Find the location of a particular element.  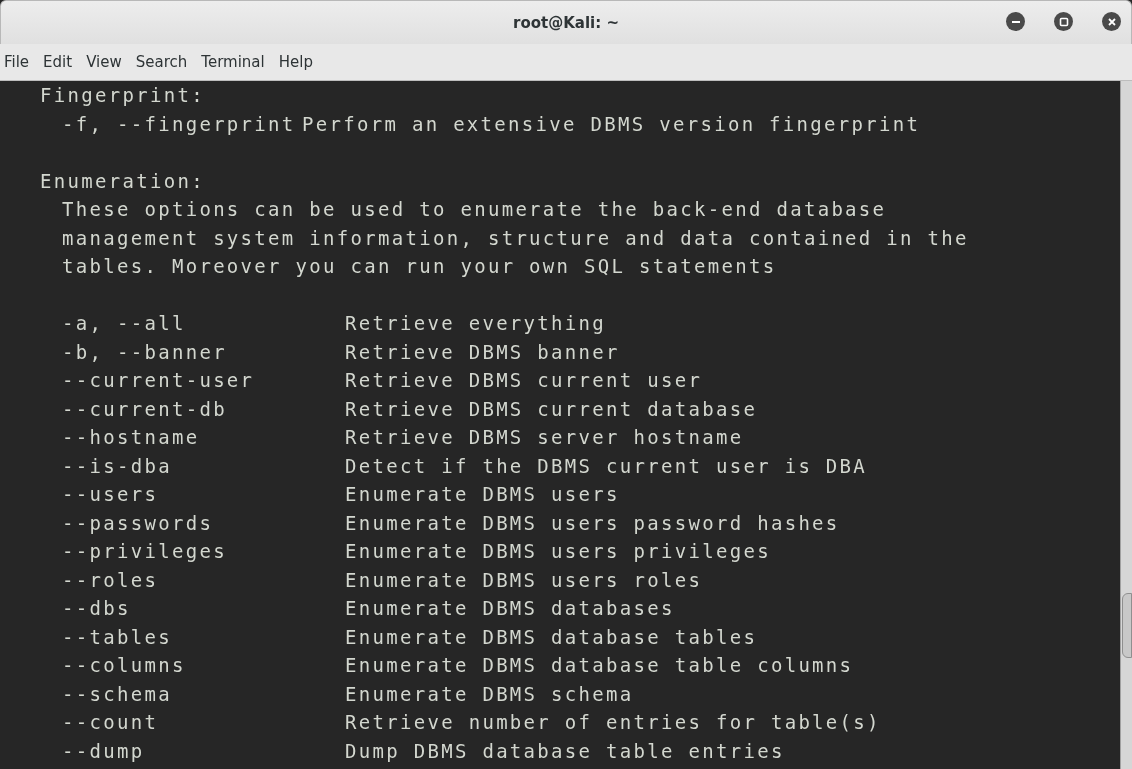

option-label: --dbs is located at coordinates (96, 608).